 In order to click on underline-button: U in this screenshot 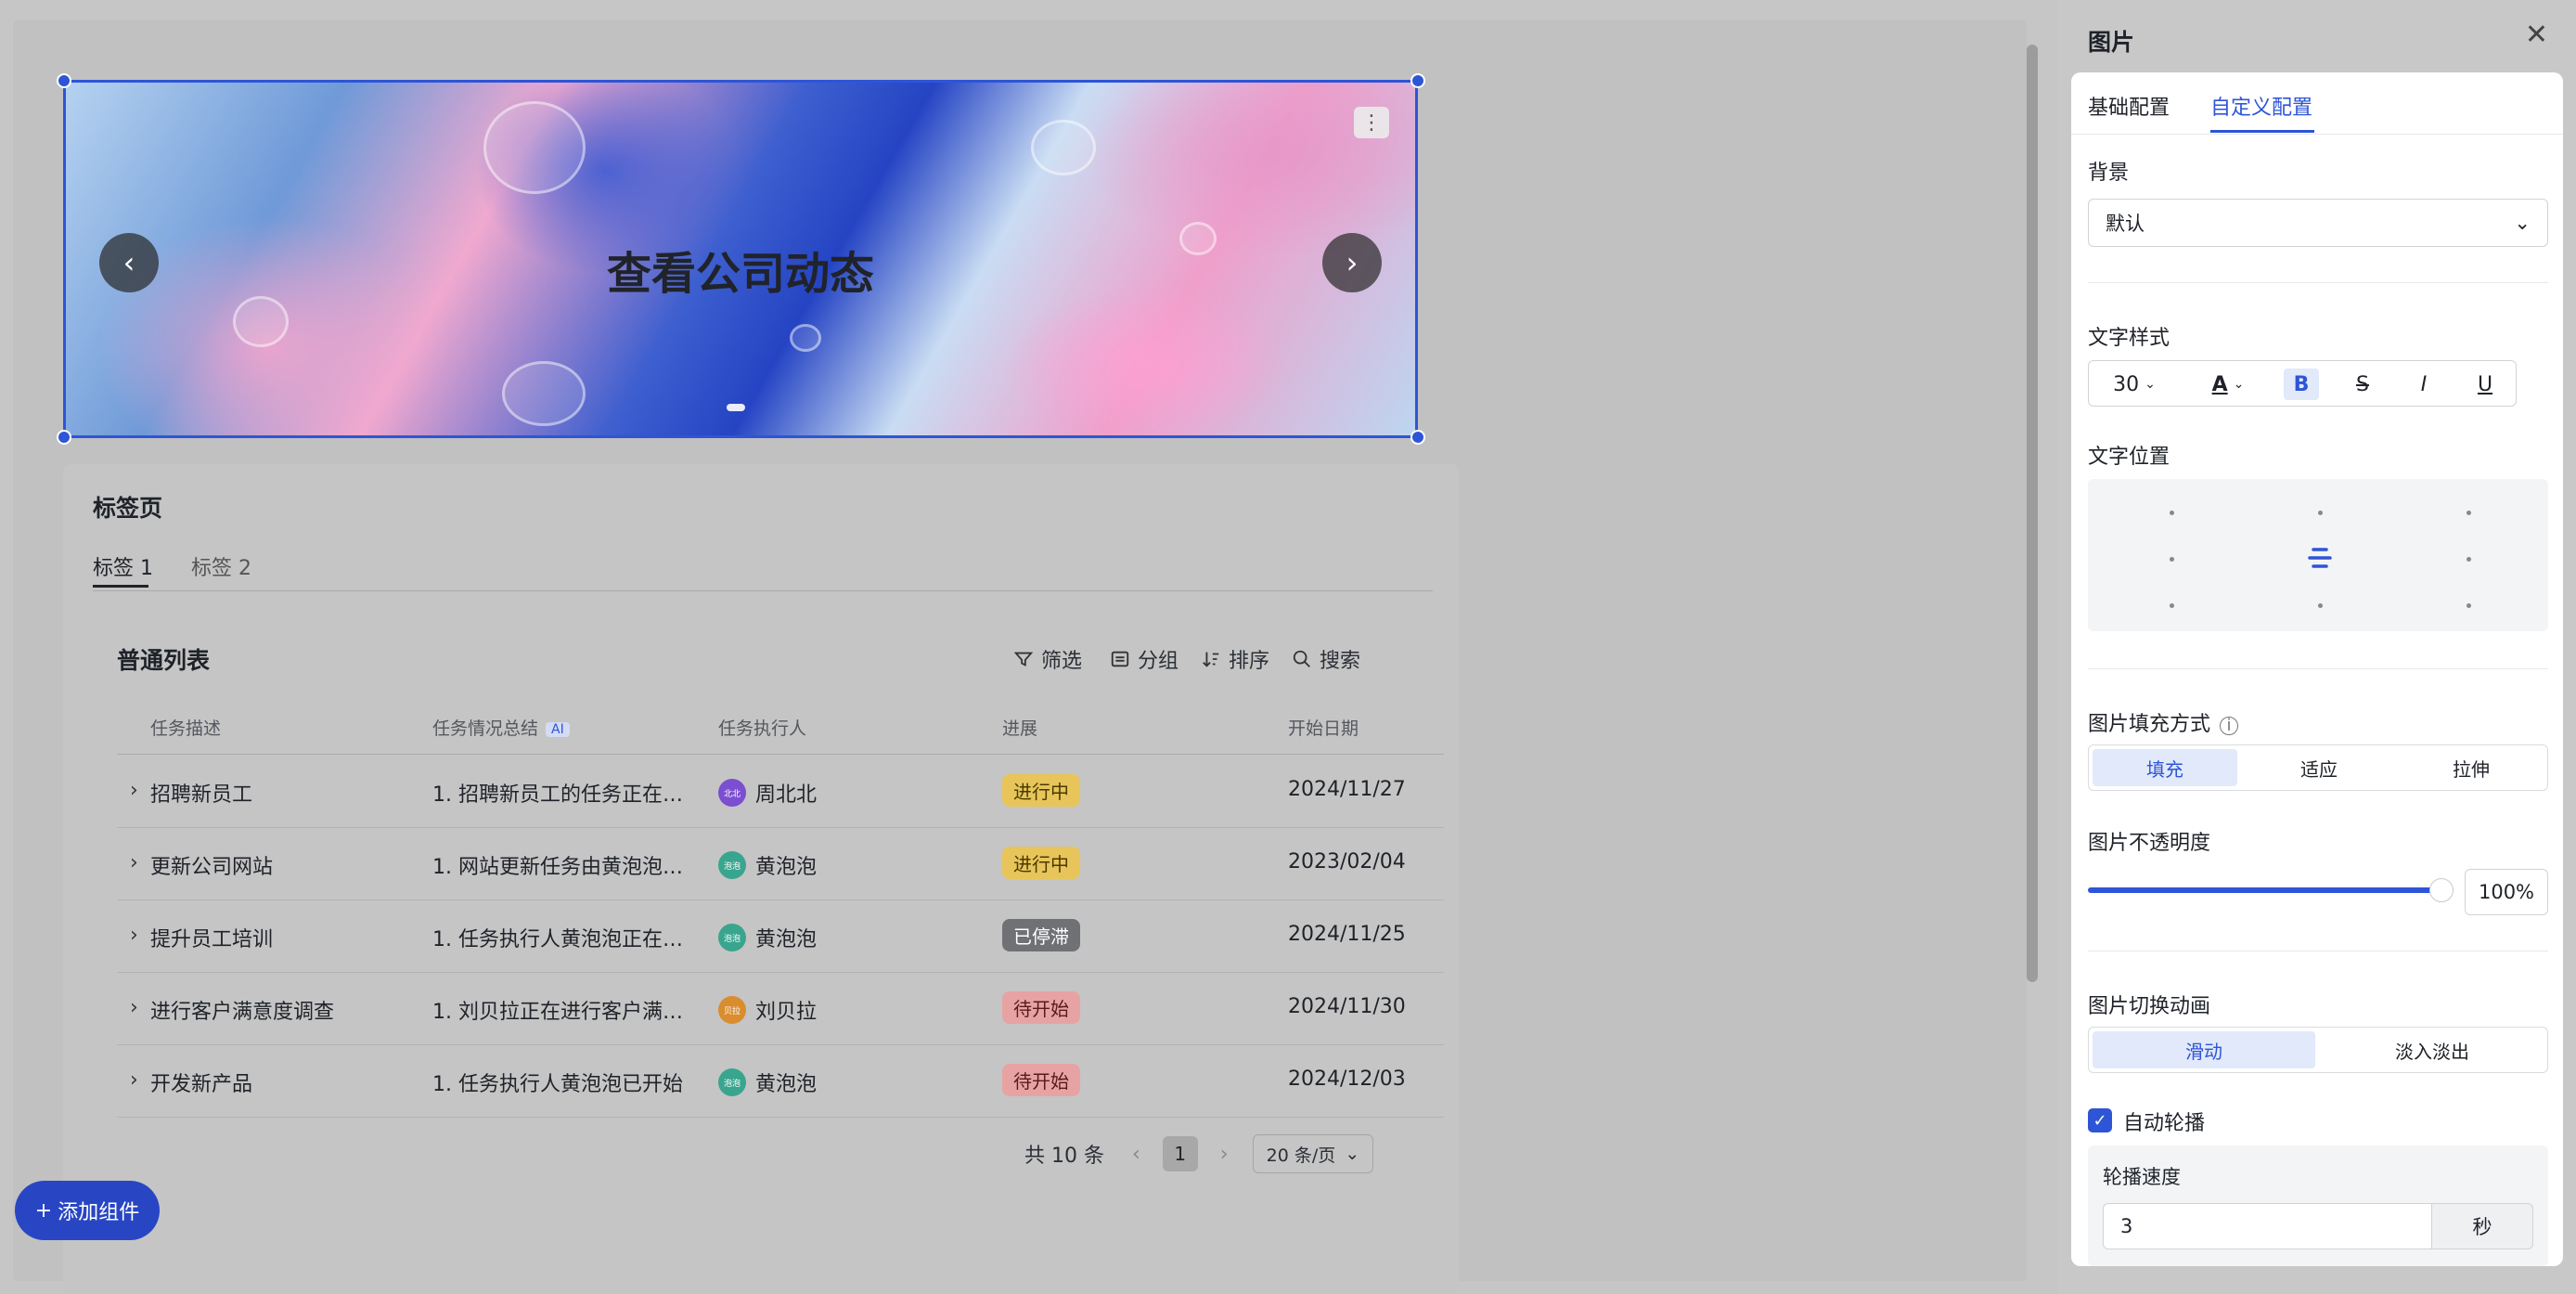, I will do `click(2485, 384)`.